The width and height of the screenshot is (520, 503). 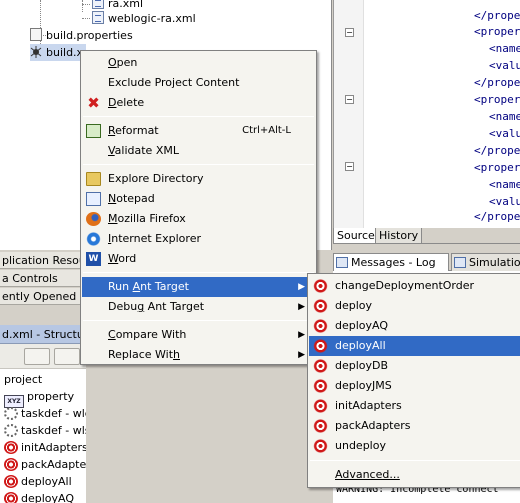 What do you see at coordinates (144, 18) in the screenshot?
I see `tree-node-weblogic-ra-xml: weblogic-ra.xml` at bounding box center [144, 18].